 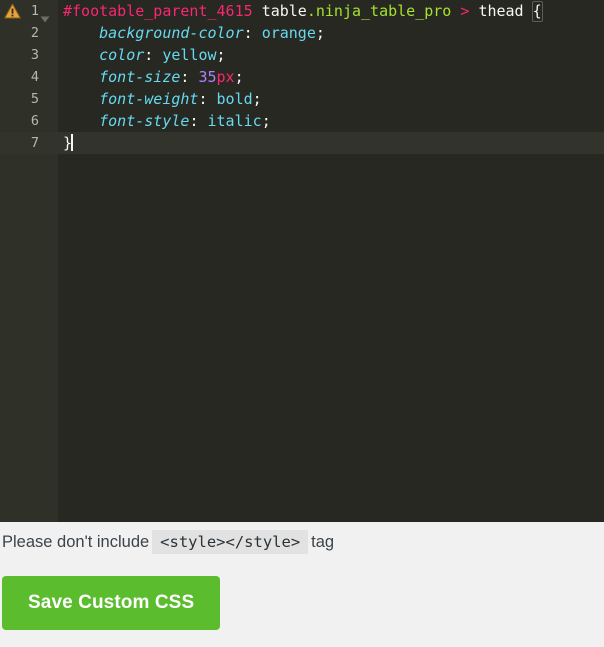 I want to click on code-token: bold, so click(x=234, y=99).